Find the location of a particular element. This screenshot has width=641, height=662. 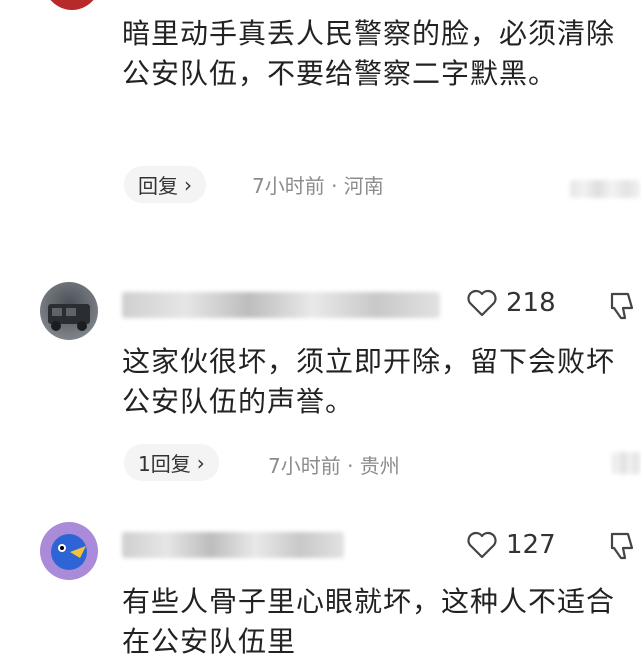

reply-button: 1回复 › is located at coordinates (171, 462).